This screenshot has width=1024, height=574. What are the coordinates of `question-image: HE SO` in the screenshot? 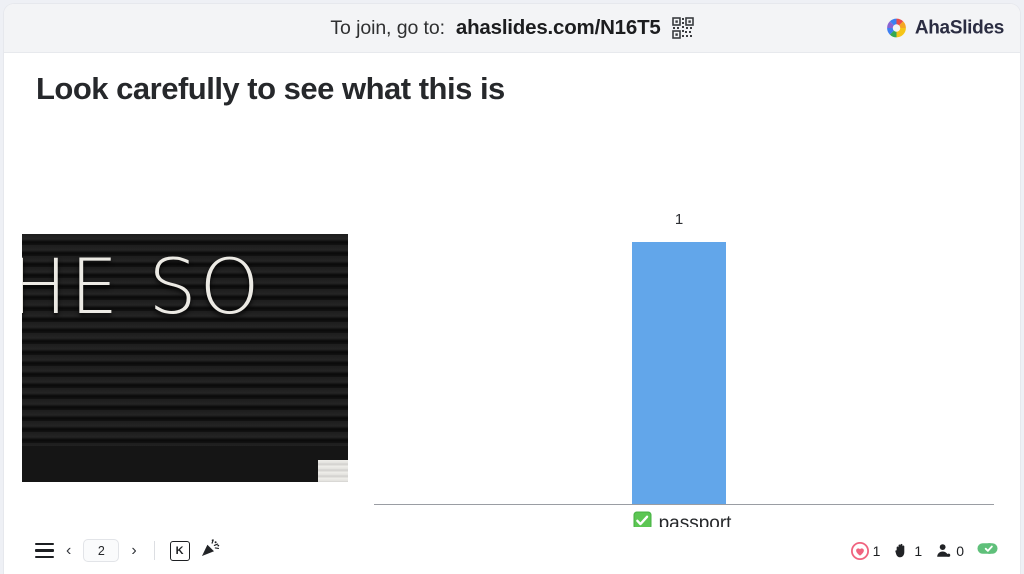 It's located at (185, 358).